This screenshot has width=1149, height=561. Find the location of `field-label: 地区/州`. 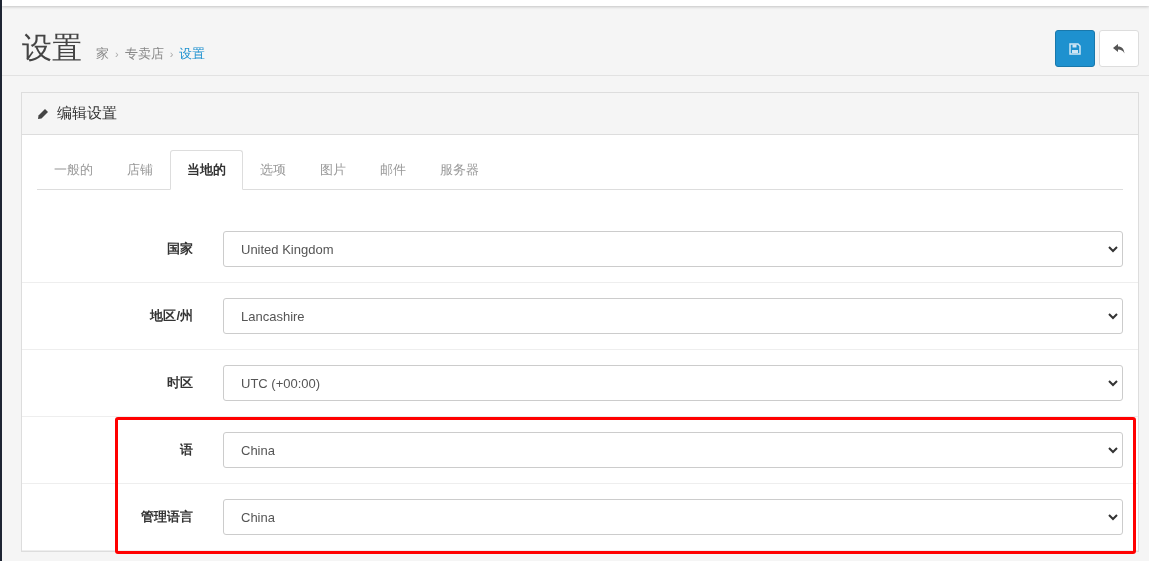

field-label: 地区/州 is located at coordinates (171, 316).